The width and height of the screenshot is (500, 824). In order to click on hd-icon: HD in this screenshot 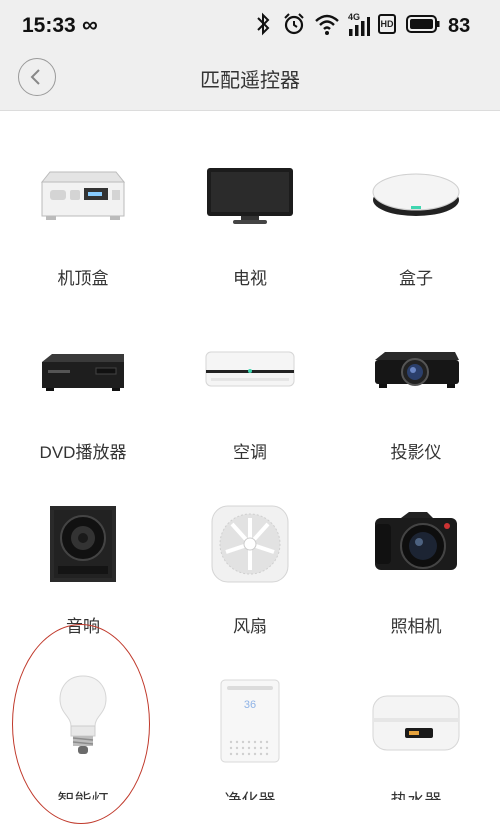, I will do `click(387, 24)`.